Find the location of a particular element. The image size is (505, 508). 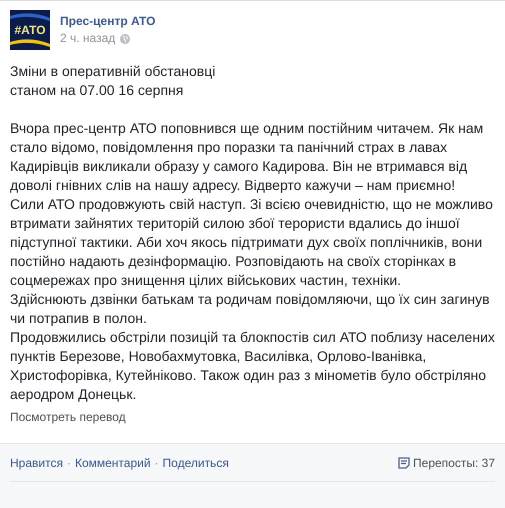

post-title: Зміни в оперативній обстановці станом на 07.00 16 серпня is located at coordinates (113, 81).